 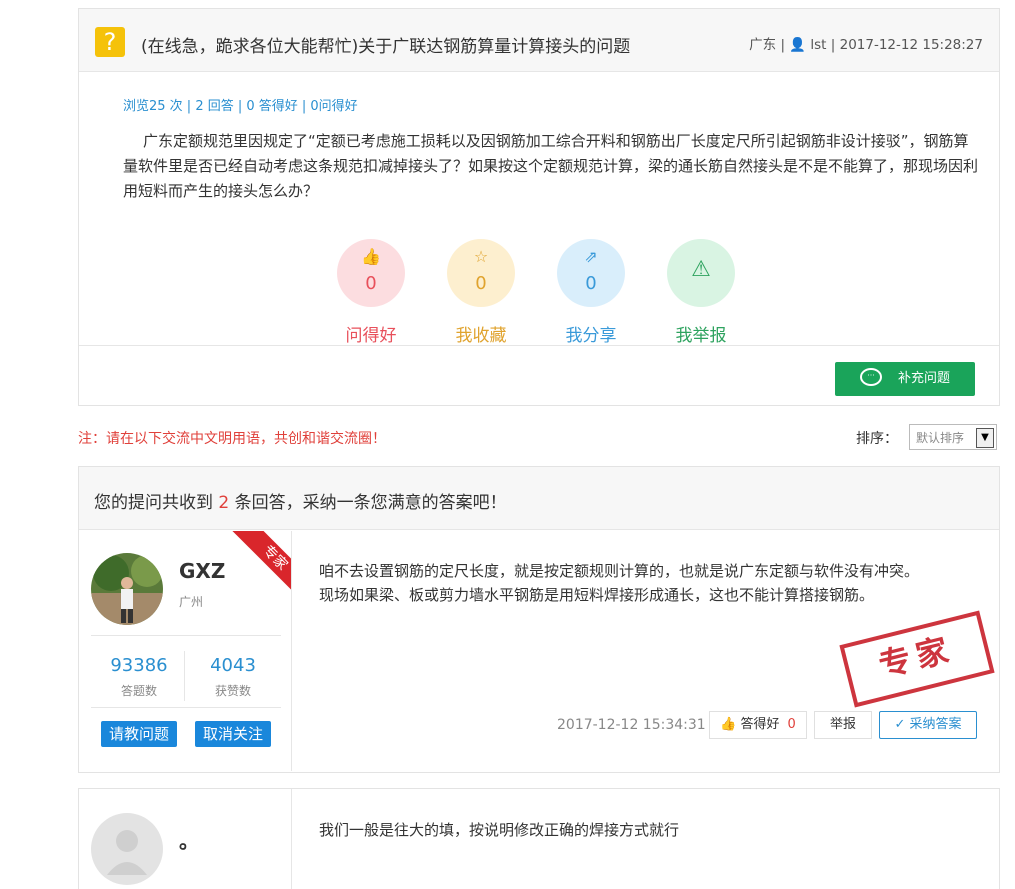 What do you see at coordinates (591, 333) in the screenshot?
I see `share-label: 我分享` at bounding box center [591, 333].